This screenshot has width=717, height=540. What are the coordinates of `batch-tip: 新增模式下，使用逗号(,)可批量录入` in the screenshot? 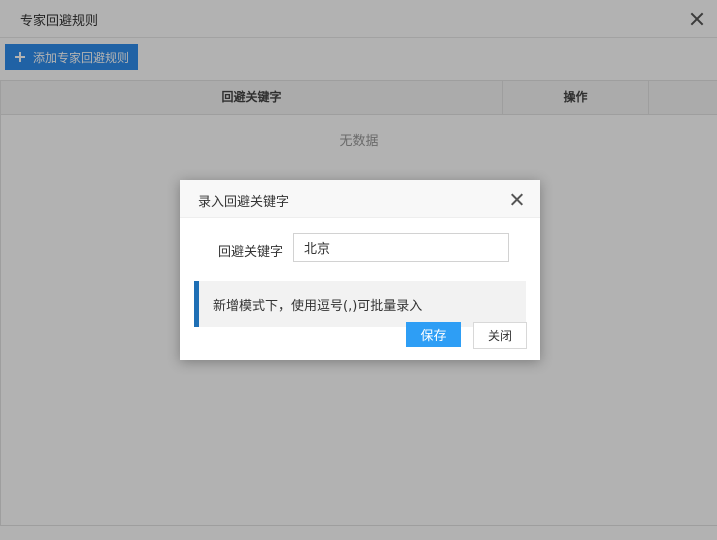 It's located at (360, 304).